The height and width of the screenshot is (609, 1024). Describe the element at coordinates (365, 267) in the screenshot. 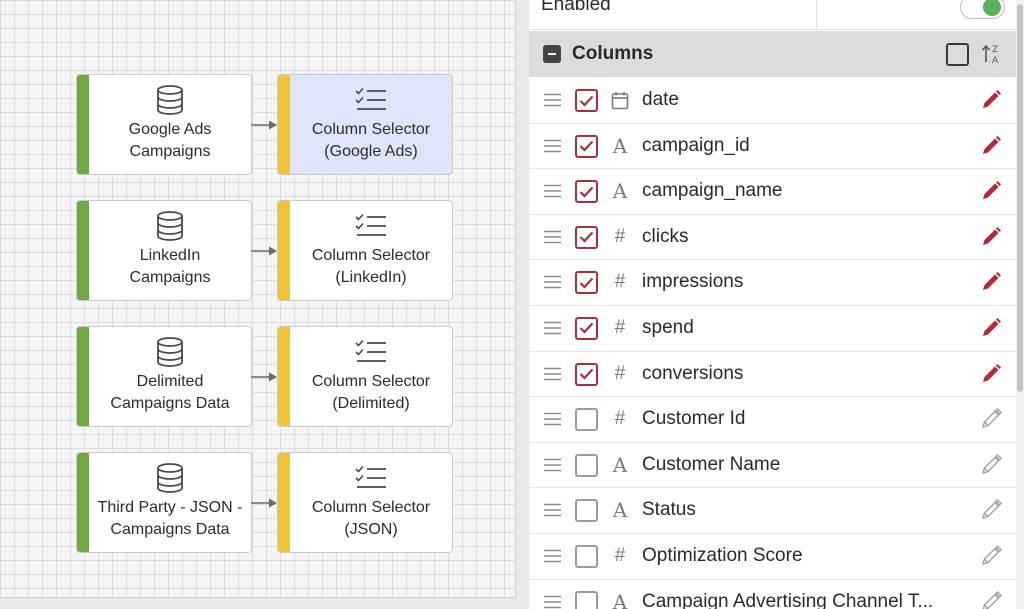

I see `node-label: Column Selector (LinkedIn)` at that location.